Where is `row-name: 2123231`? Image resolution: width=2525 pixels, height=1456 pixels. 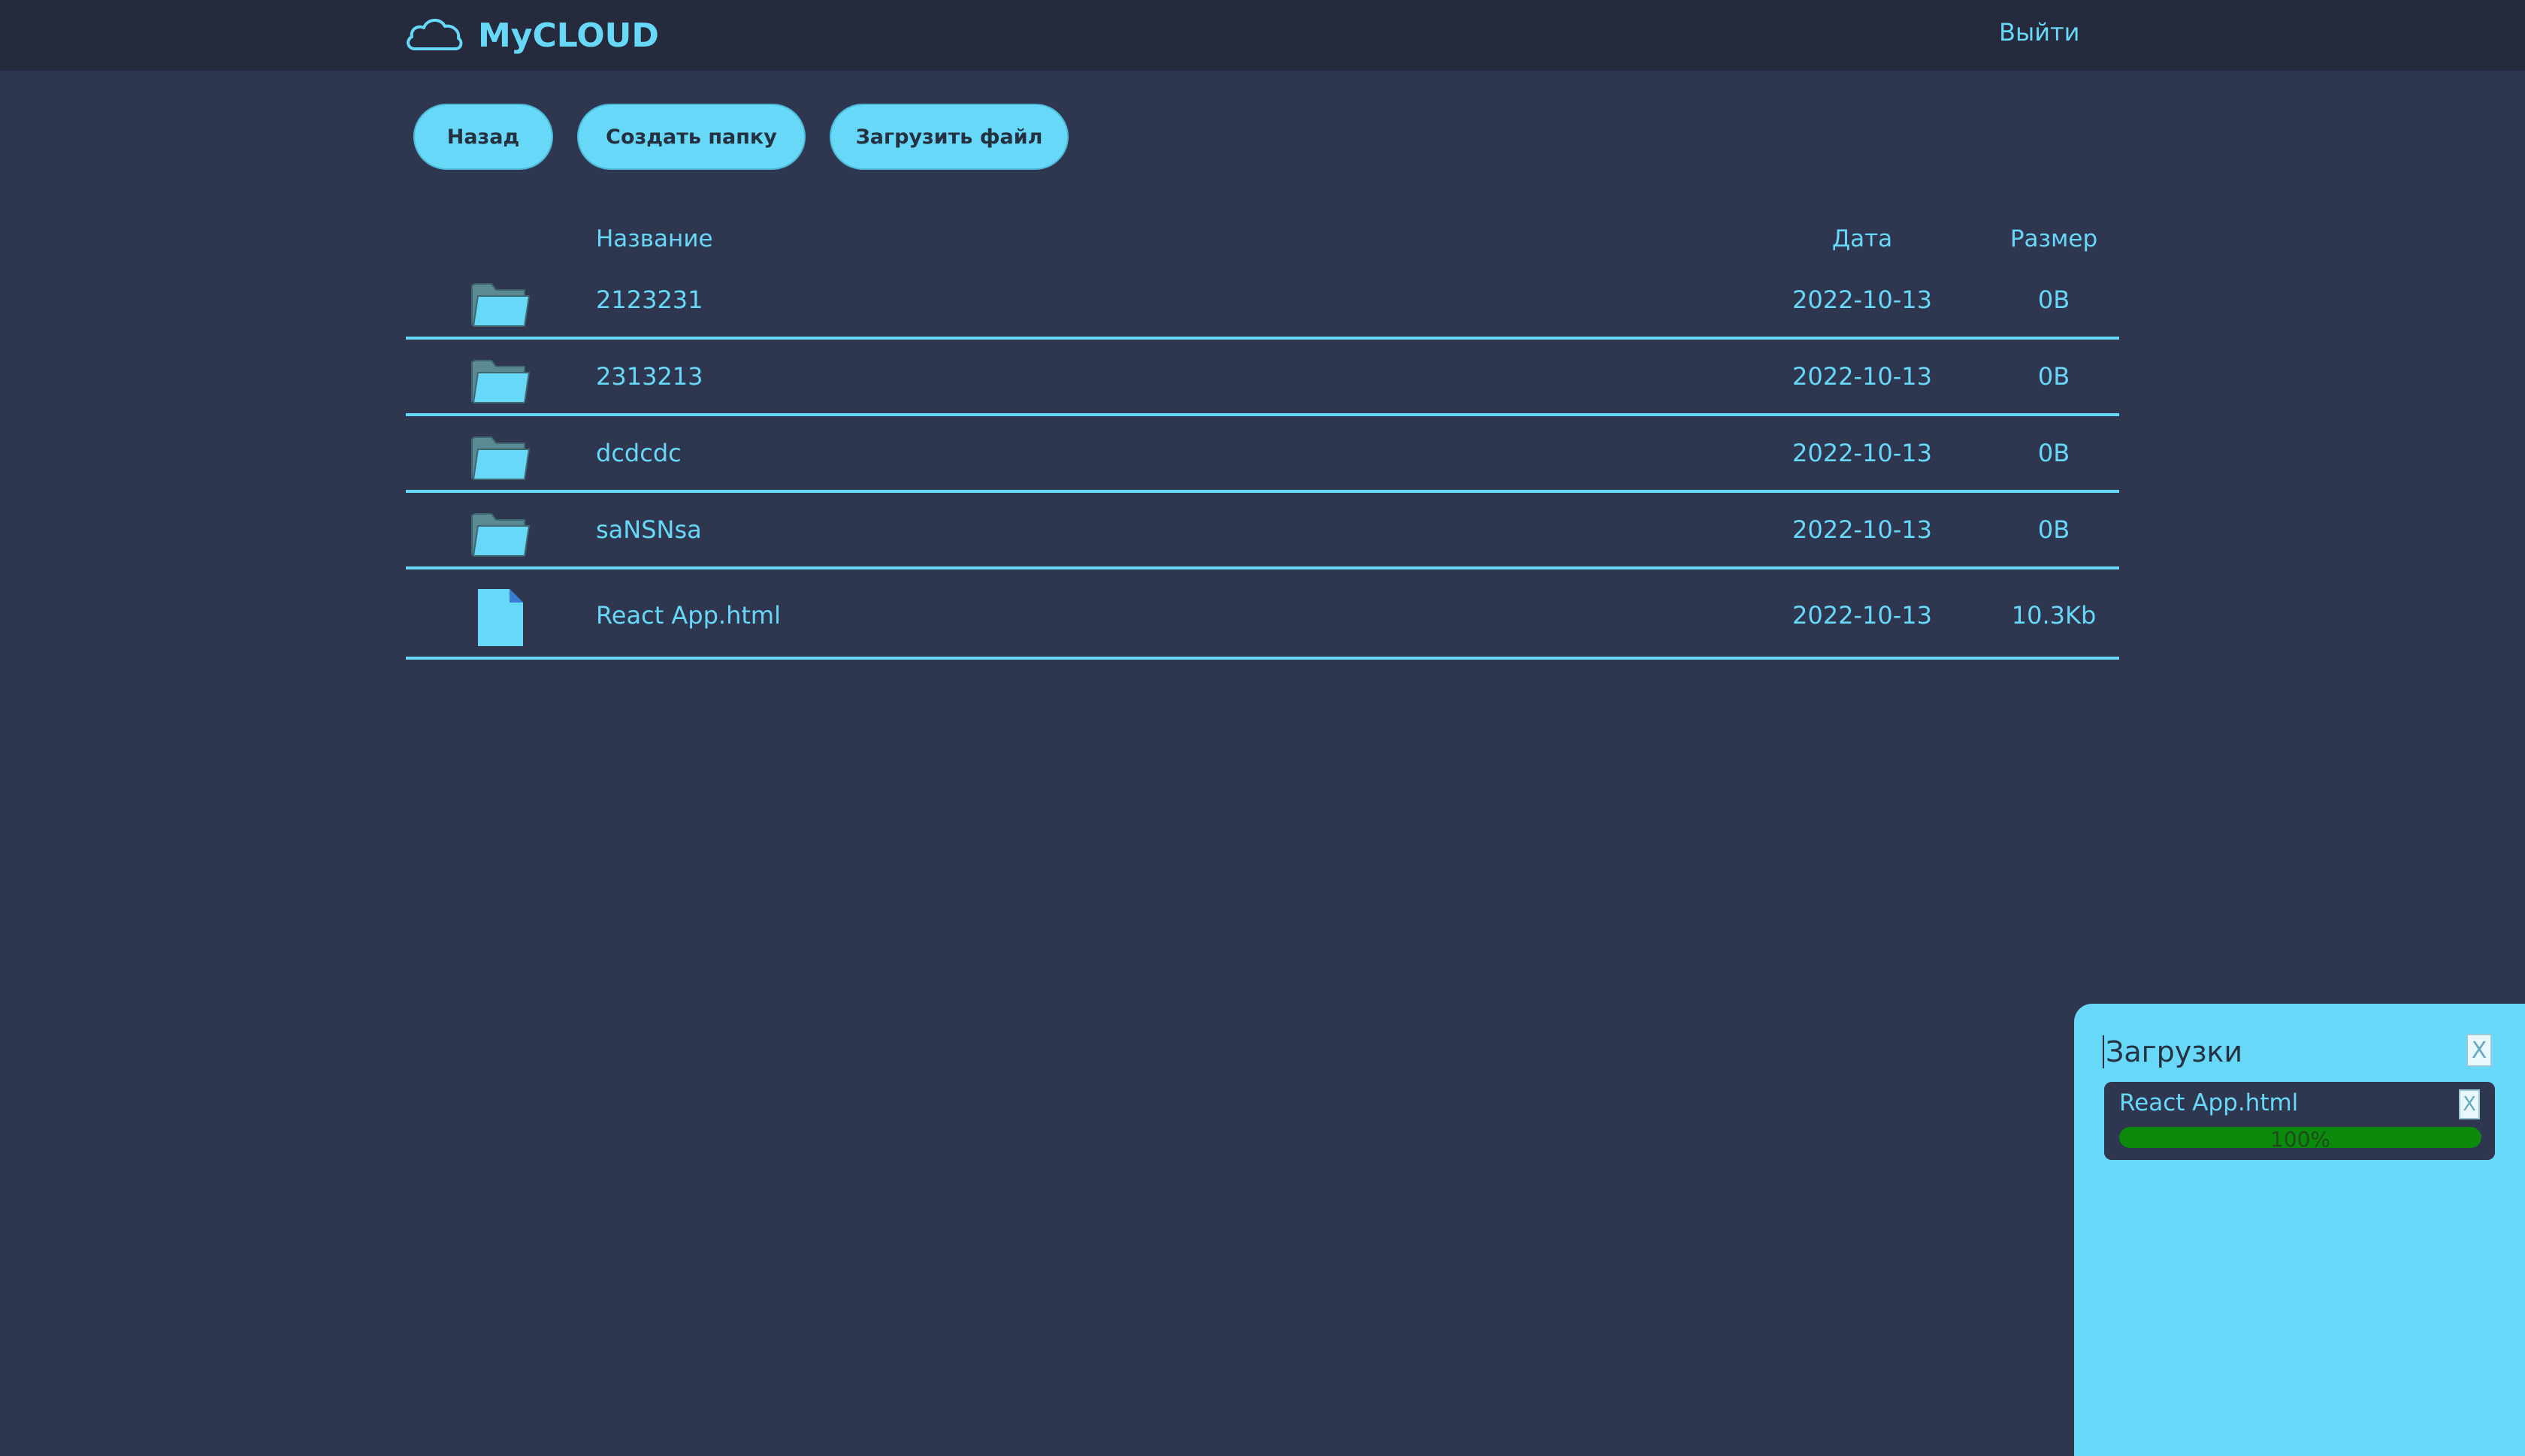
row-name: 2123231 is located at coordinates (650, 299).